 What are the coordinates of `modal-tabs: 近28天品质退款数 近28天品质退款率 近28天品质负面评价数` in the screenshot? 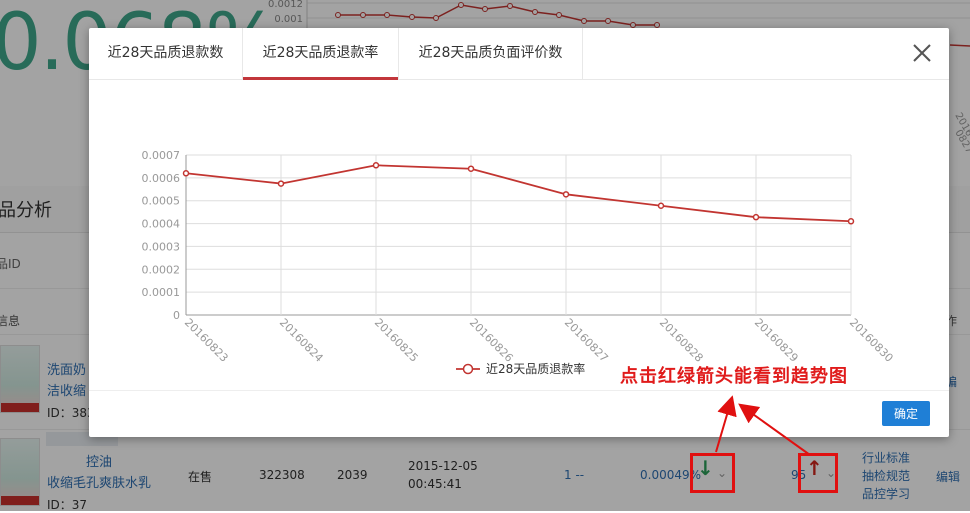 It's located at (519, 54).